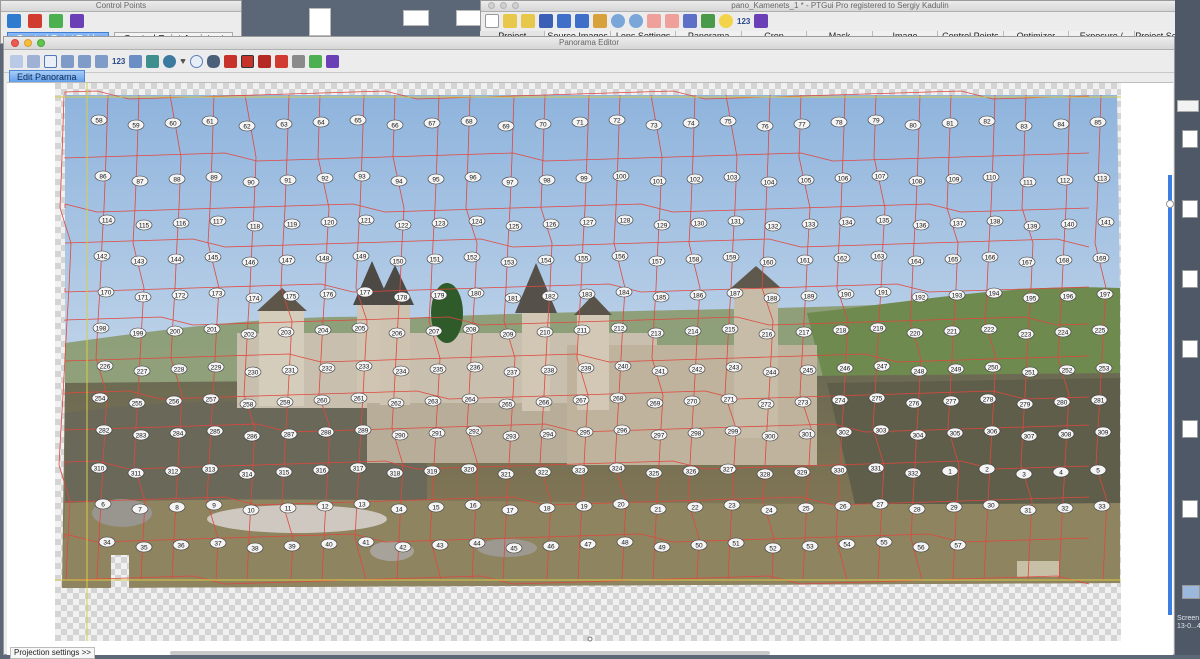 The width and height of the screenshot is (1200, 659). I want to click on control-point-marker: 159, so click(731, 257).